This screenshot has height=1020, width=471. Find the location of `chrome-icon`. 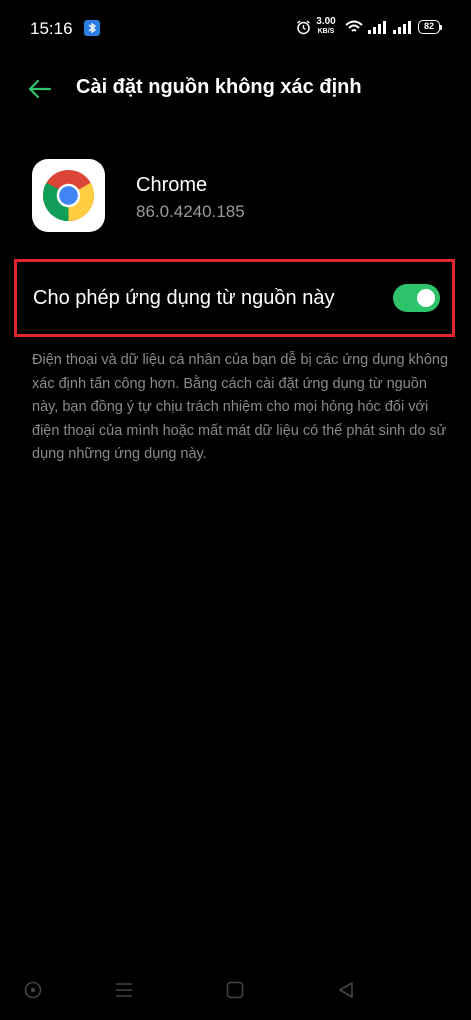

chrome-icon is located at coordinates (68, 195).